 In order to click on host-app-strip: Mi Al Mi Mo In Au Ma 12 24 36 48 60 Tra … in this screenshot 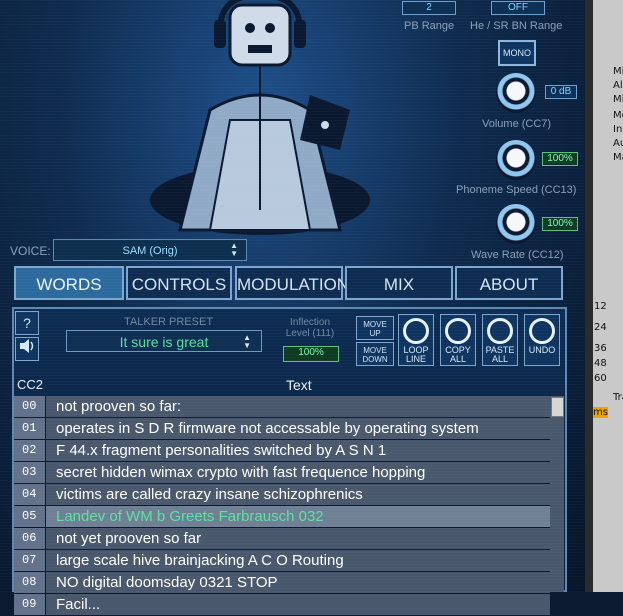, I will do `click(604, 296)`.